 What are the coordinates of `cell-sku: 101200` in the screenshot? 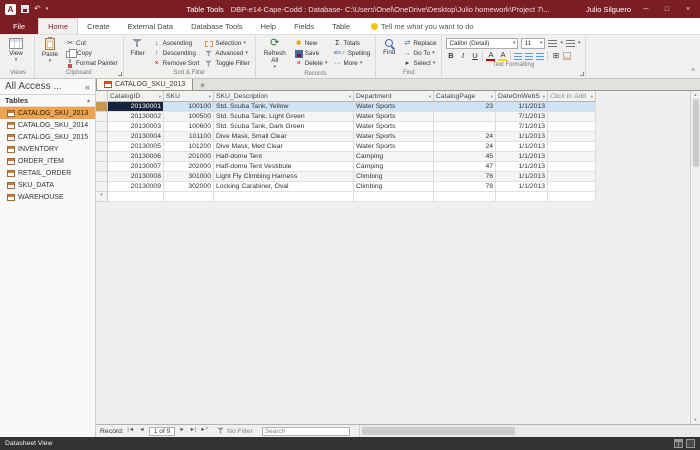 It's located at (189, 147).